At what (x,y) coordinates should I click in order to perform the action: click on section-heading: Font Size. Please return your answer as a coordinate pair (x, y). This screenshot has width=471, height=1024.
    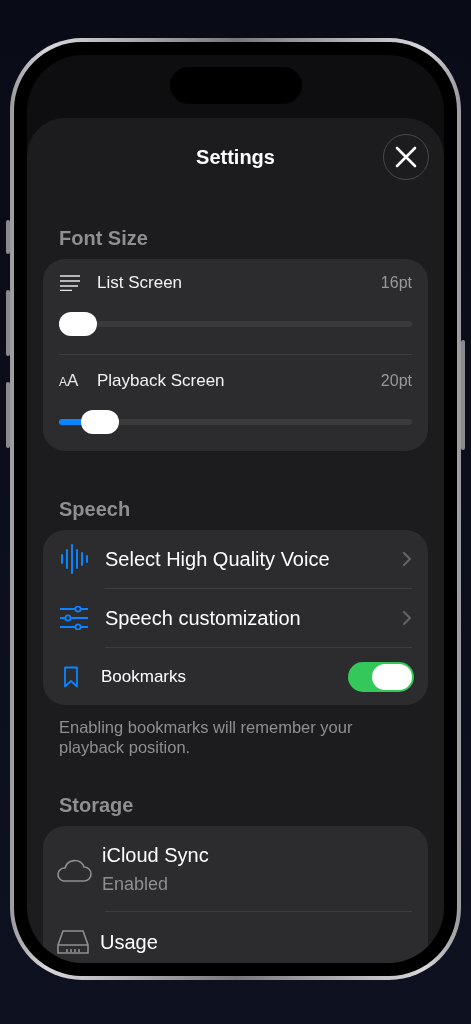
    Looking at the image, I should click on (104, 238).